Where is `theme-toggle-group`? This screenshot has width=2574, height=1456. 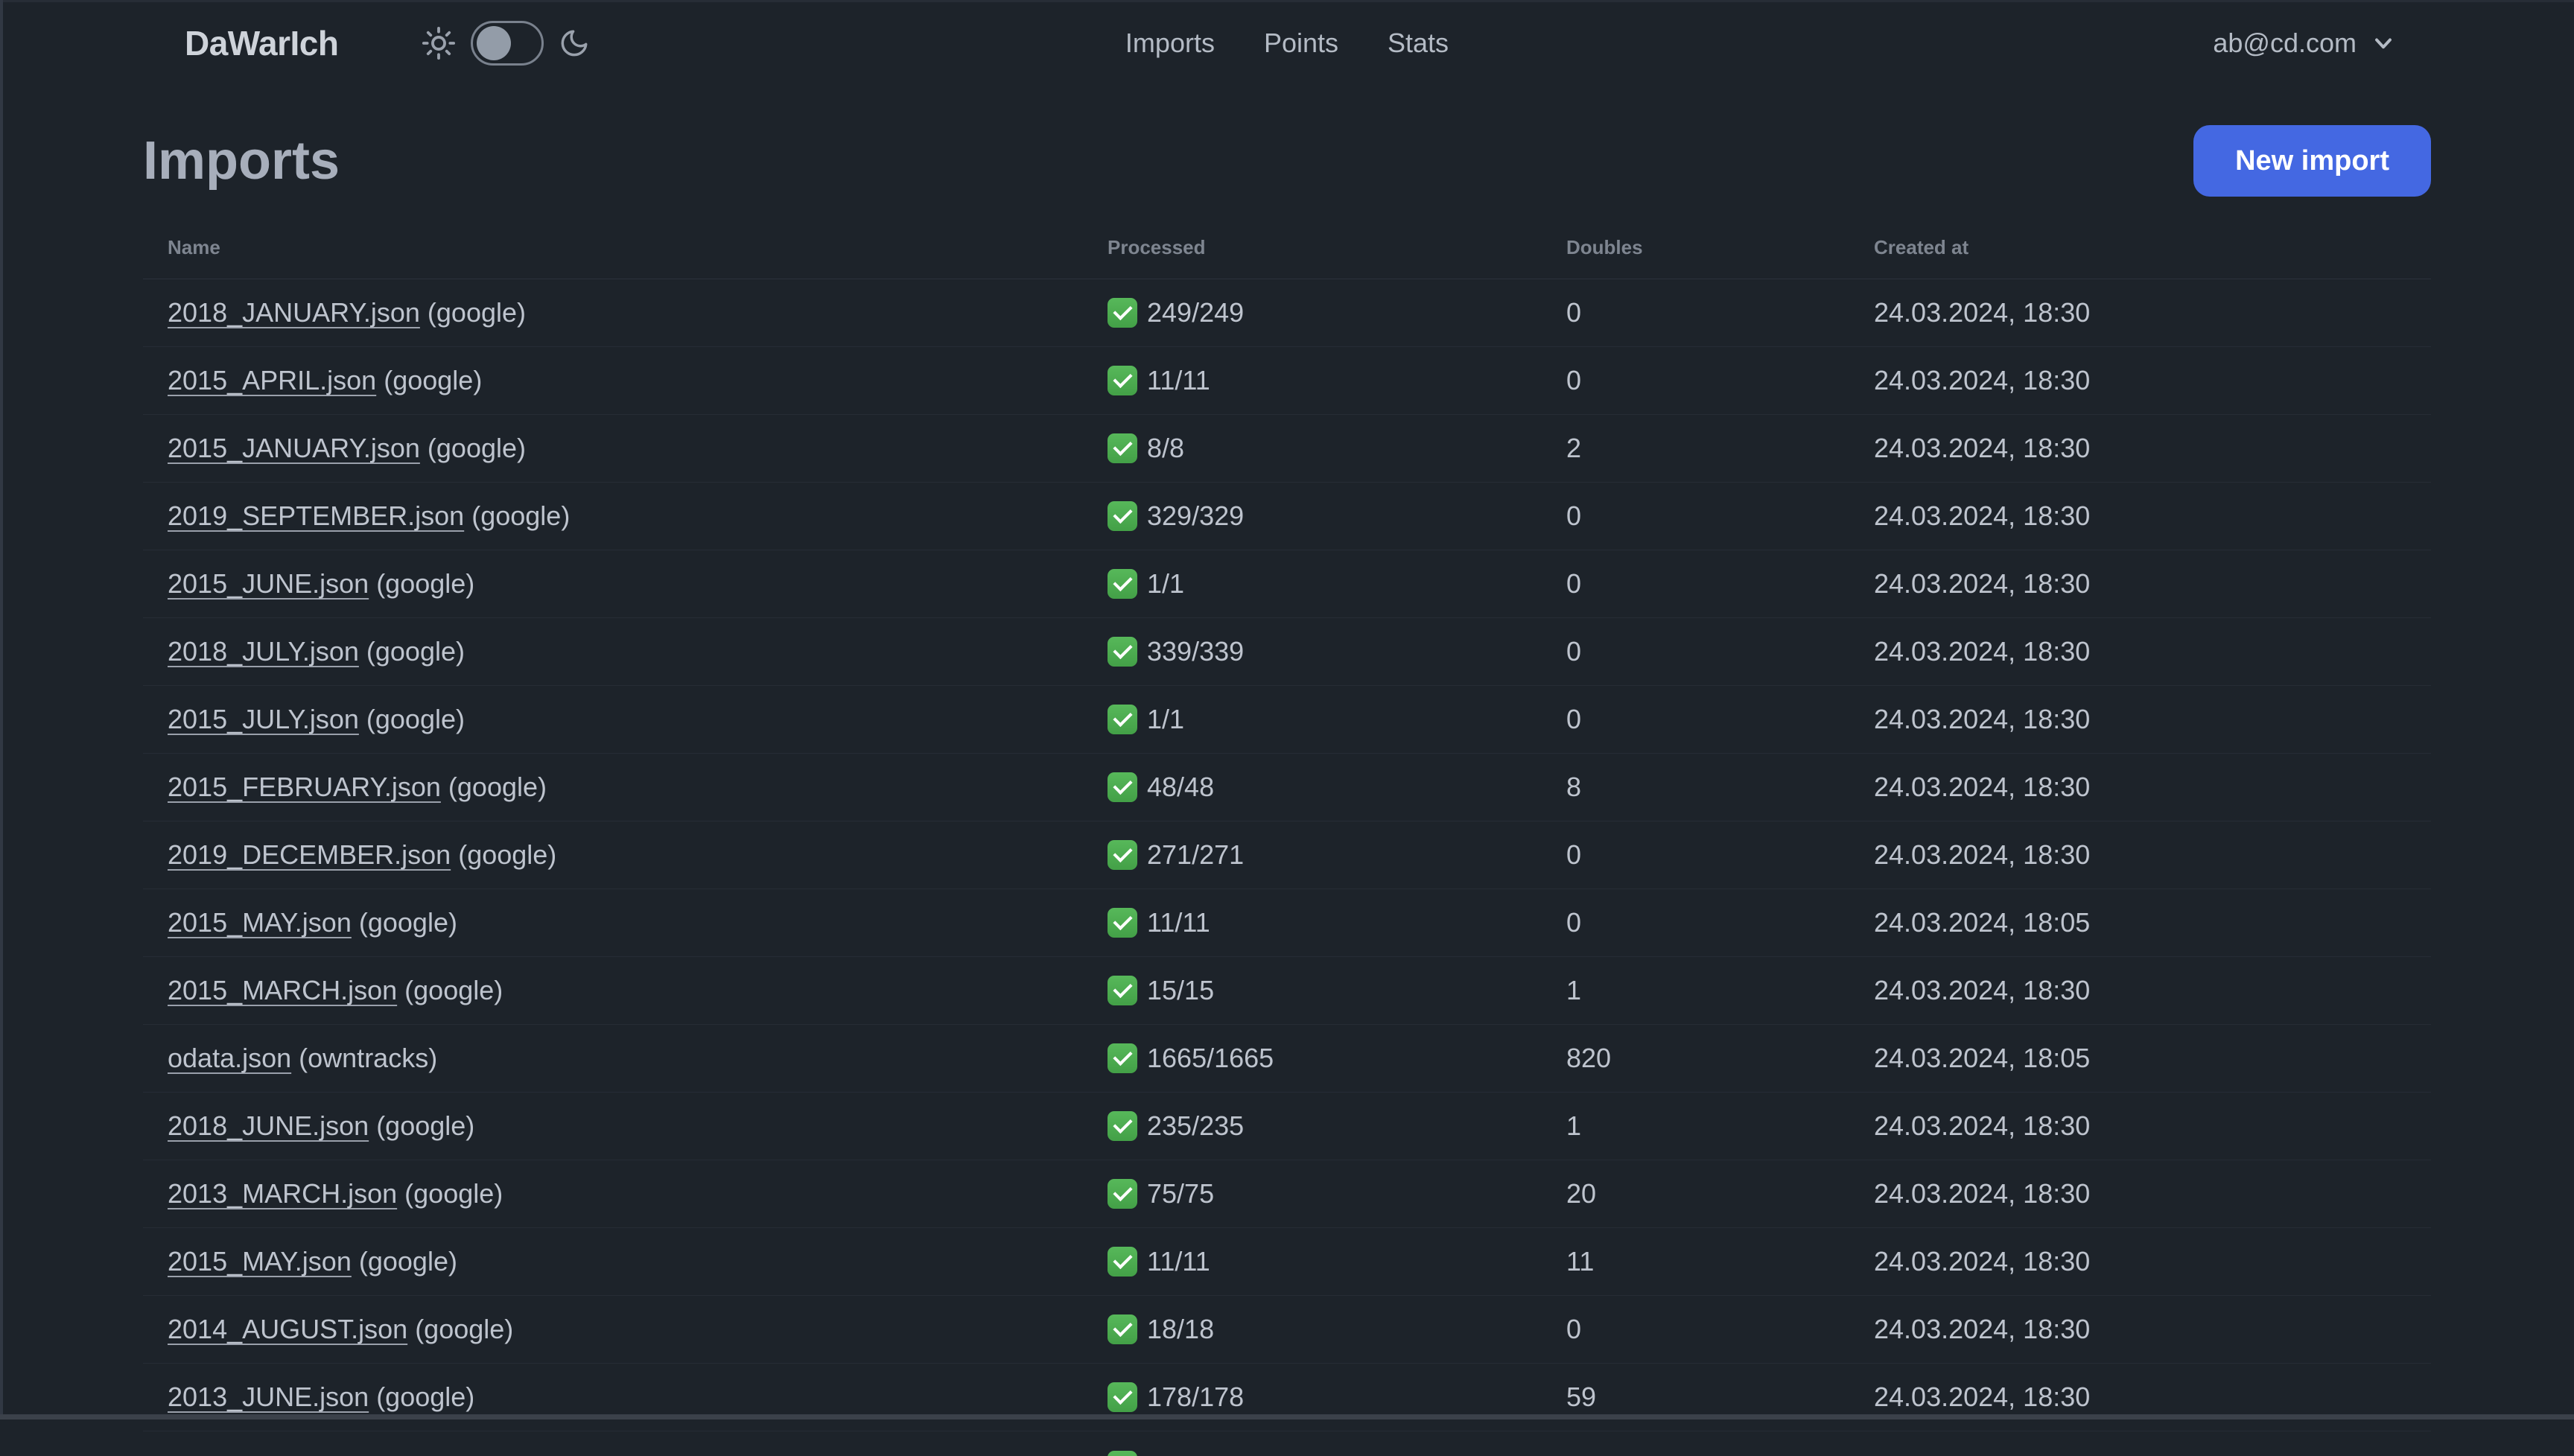 theme-toggle-group is located at coordinates (506, 43).